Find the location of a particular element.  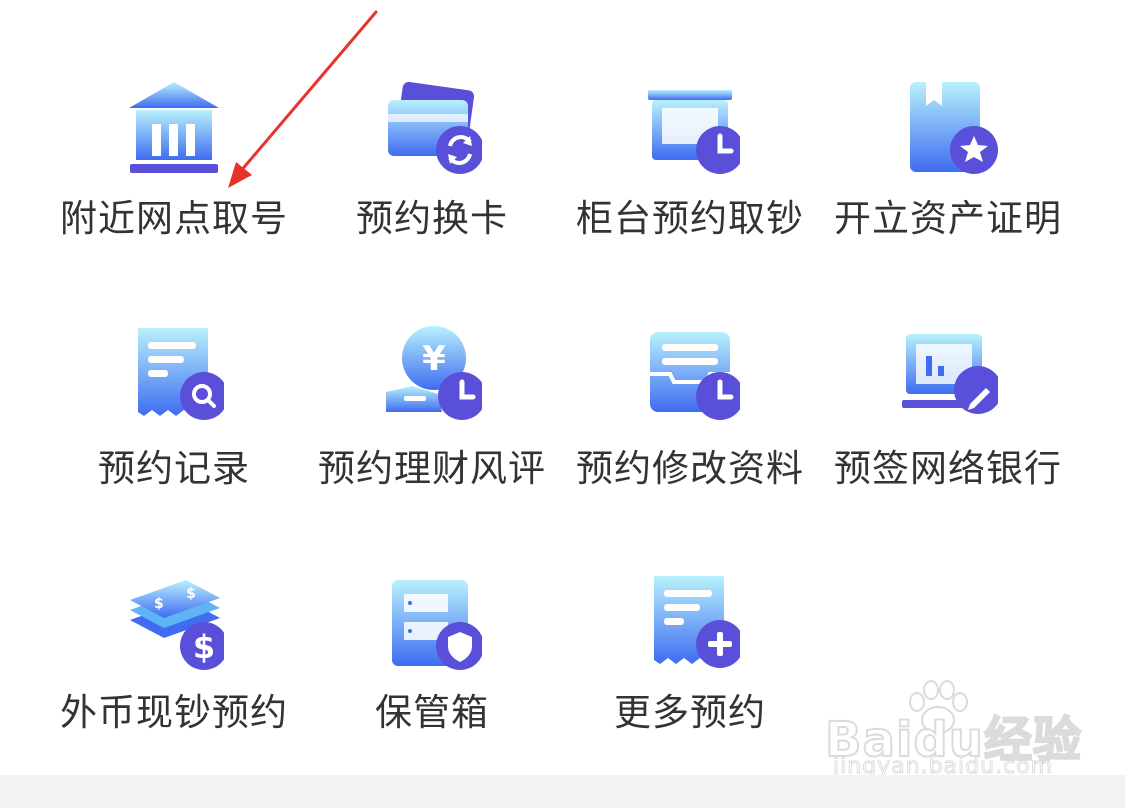

service-tile-foreign-cash-appointment: $ $ $ 外币现钞预约 is located at coordinates (174, 672).